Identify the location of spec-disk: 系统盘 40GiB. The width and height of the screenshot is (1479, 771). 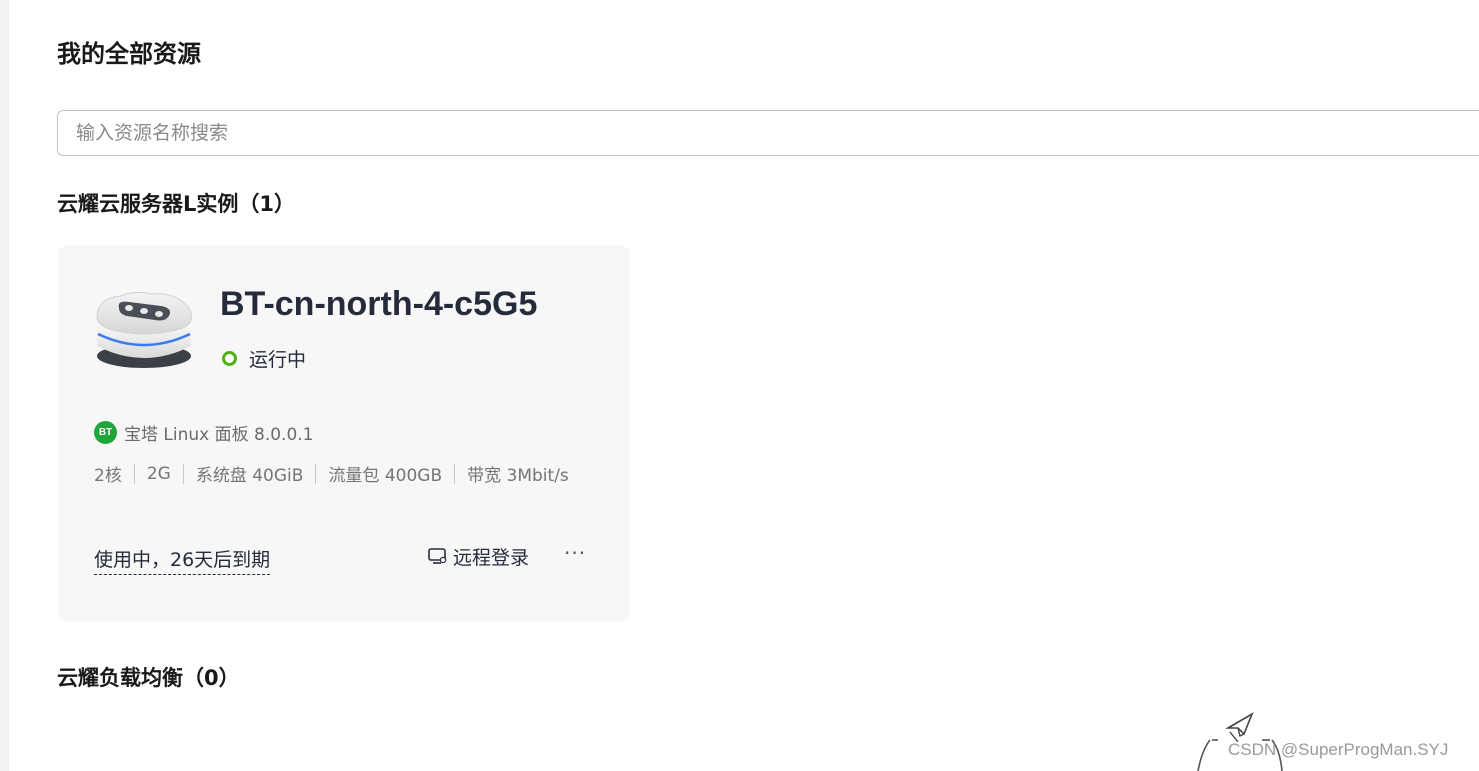
(249, 476).